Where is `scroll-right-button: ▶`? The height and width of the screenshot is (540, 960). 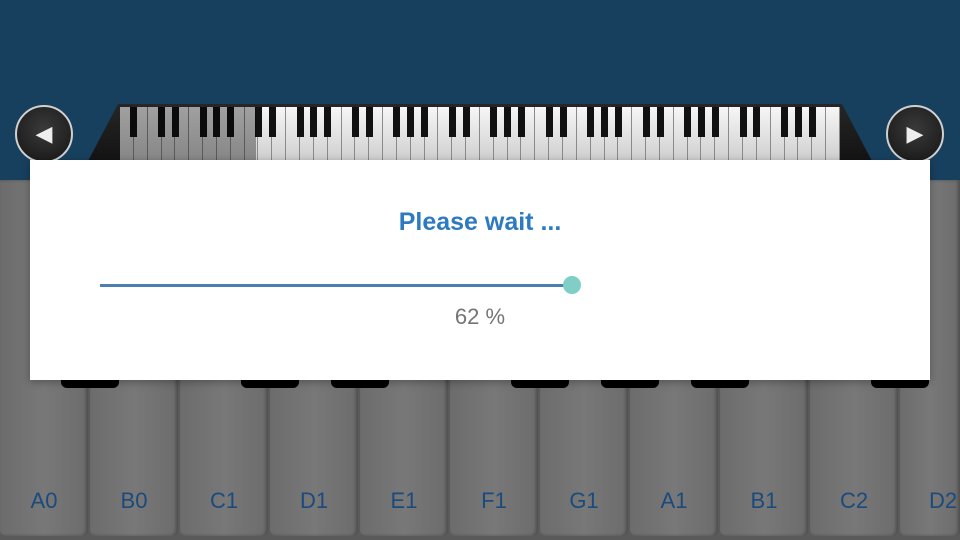
scroll-right-button: ▶ is located at coordinates (915, 134).